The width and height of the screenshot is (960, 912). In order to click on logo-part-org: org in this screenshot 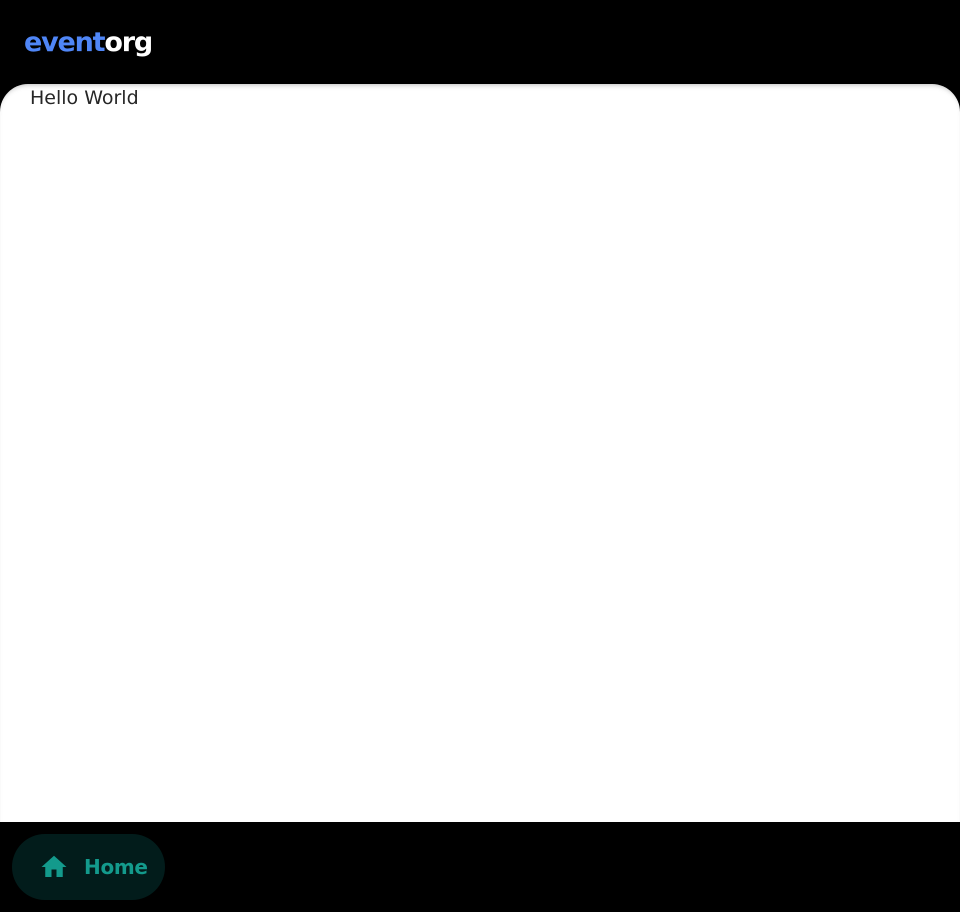, I will do `click(128, 42)`.